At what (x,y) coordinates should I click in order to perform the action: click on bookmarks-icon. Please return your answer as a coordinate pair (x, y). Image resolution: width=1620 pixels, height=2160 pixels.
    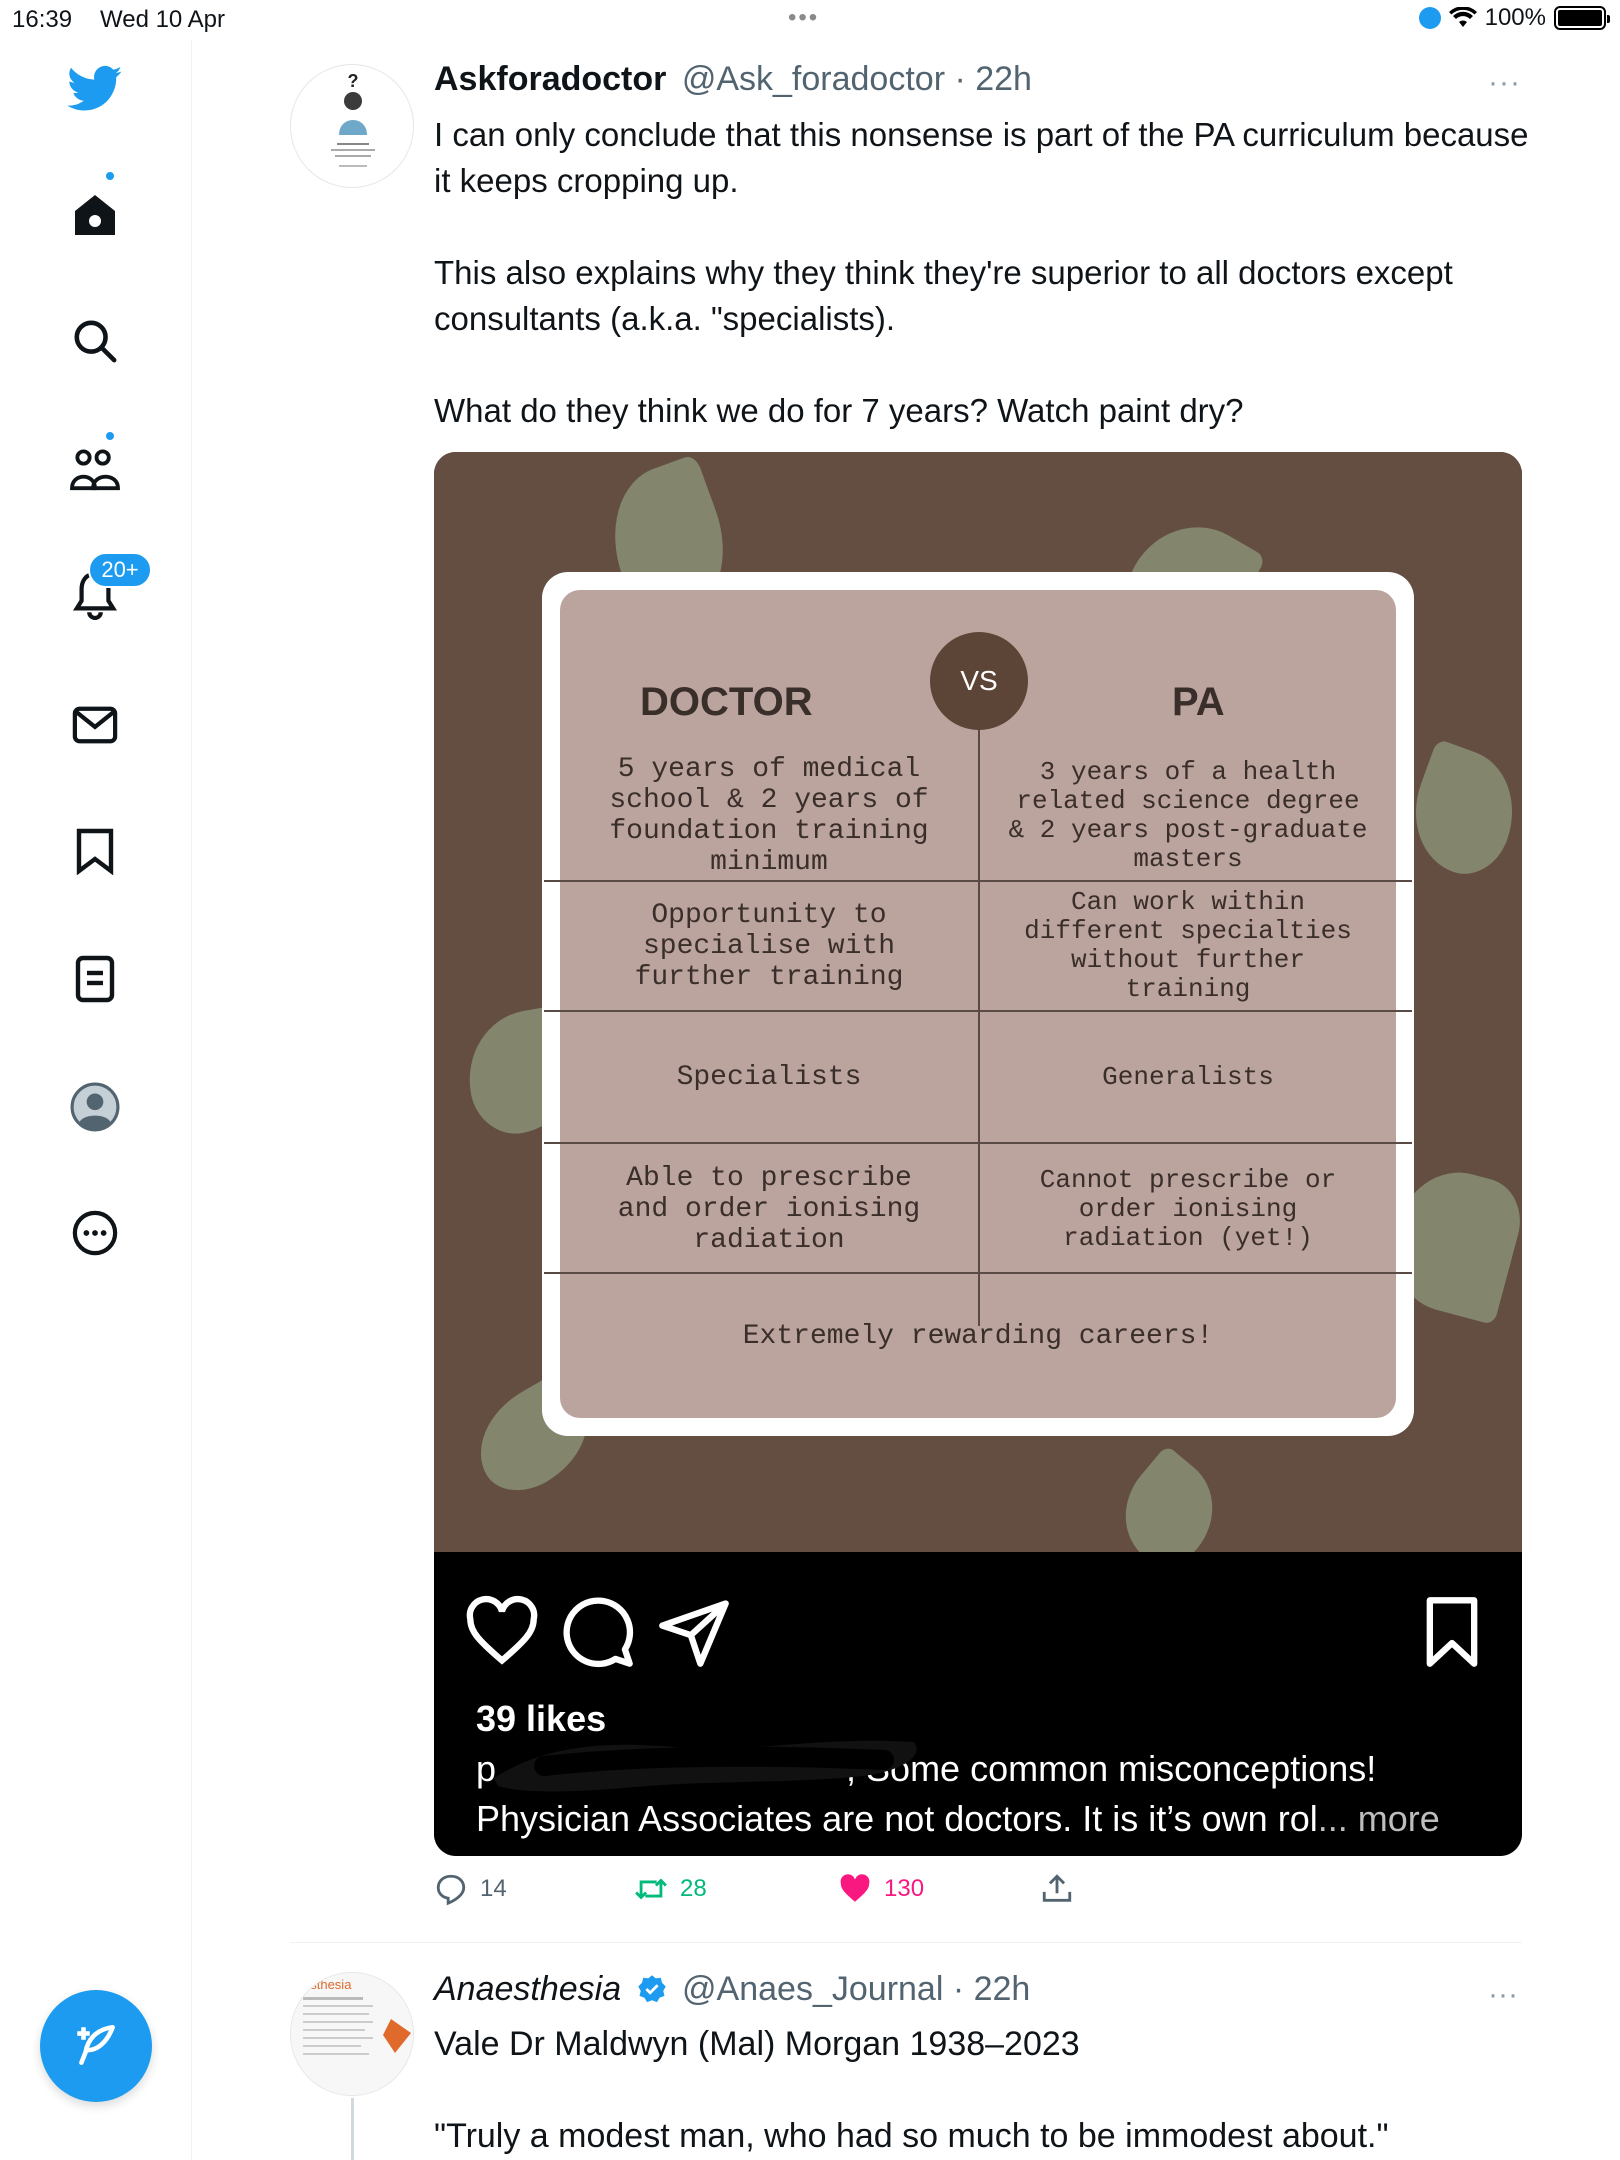
    Looking at the image, I should click on (95, 851).